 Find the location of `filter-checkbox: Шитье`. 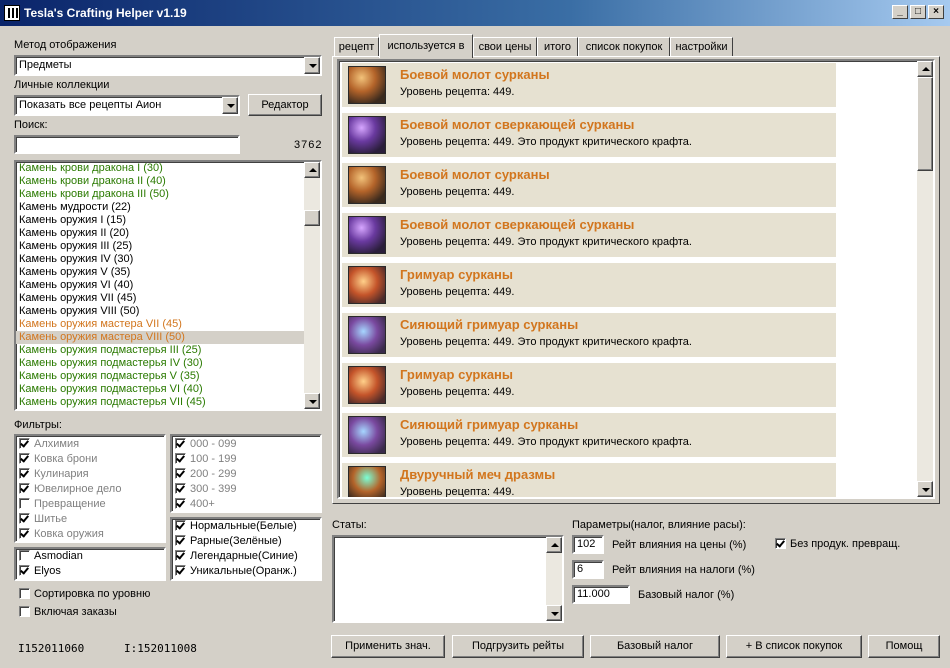

filter-checkbox: Шитье is located at coordinates (90, 519).